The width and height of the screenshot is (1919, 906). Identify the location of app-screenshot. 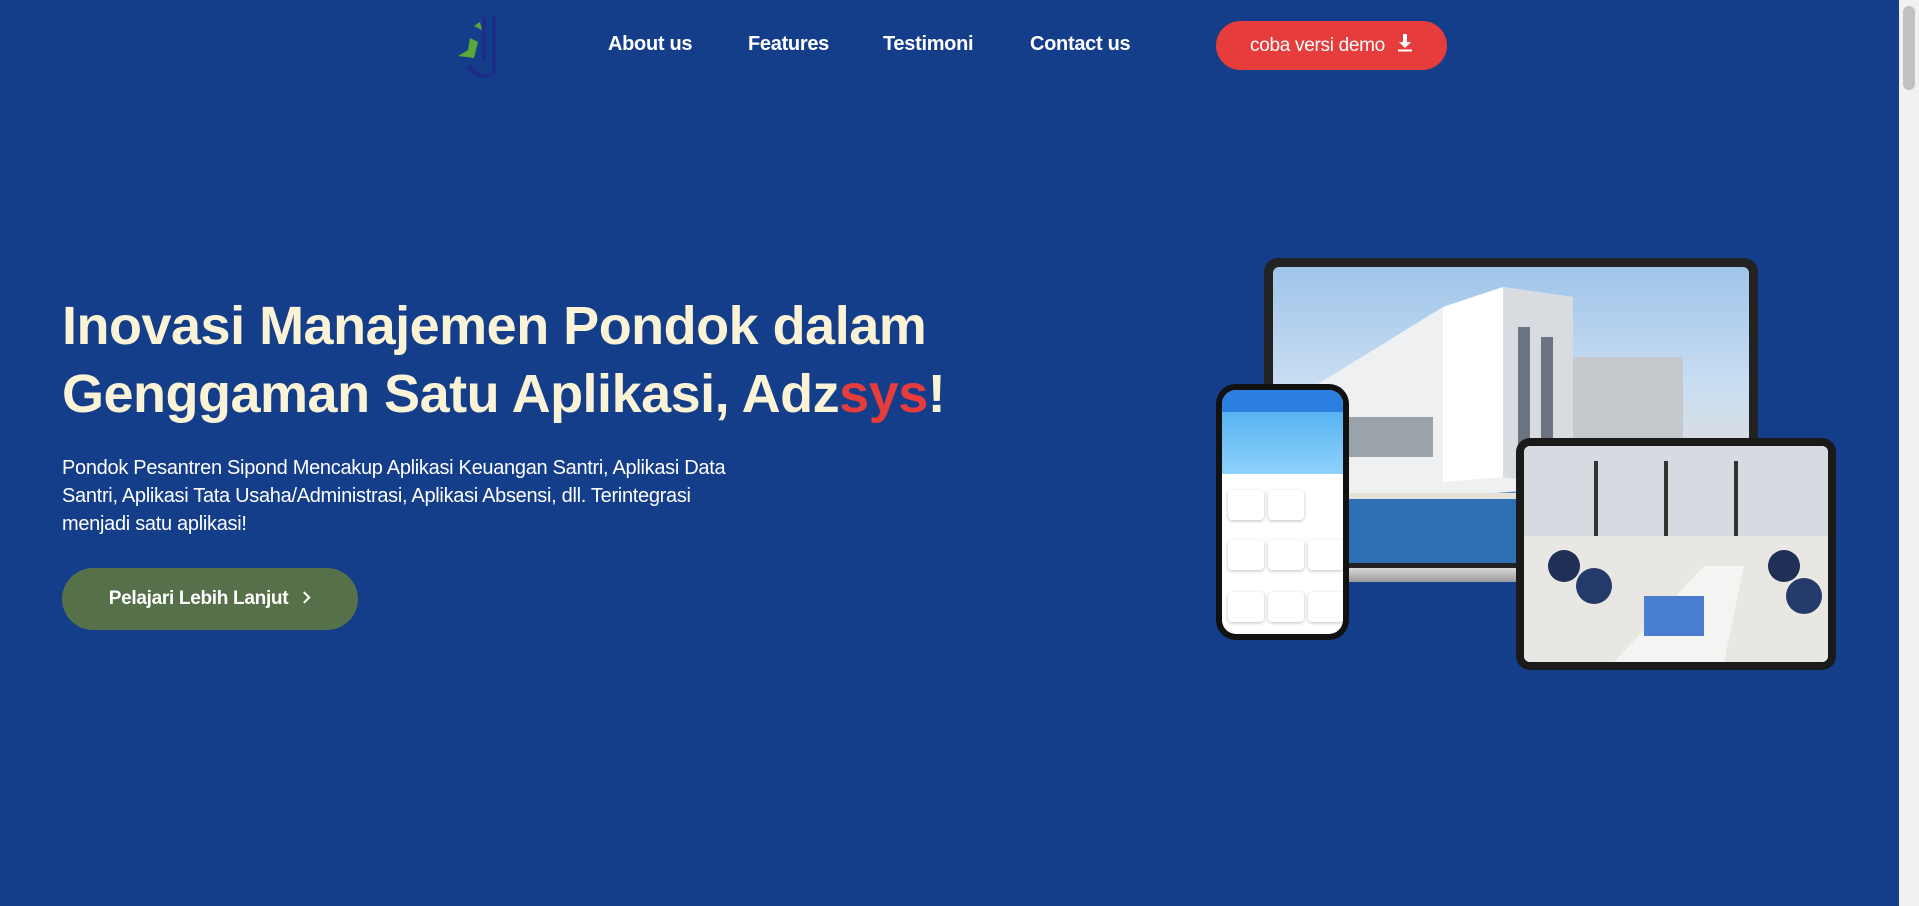
(1282, 512).